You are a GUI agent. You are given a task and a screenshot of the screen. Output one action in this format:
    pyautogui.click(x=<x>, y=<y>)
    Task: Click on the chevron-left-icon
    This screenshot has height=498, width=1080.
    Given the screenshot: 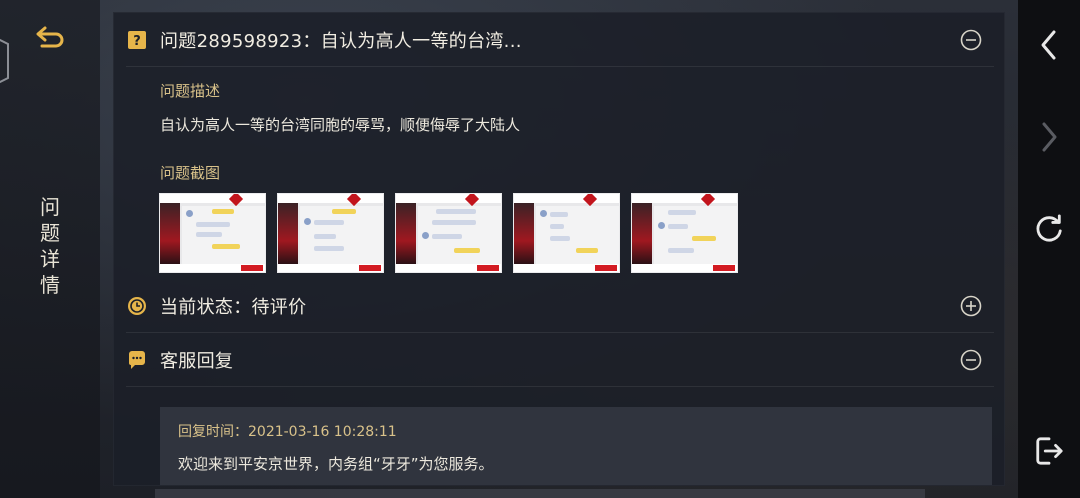 What is the action you would take?
    pyautogui.click(x=1048, y=45)
    